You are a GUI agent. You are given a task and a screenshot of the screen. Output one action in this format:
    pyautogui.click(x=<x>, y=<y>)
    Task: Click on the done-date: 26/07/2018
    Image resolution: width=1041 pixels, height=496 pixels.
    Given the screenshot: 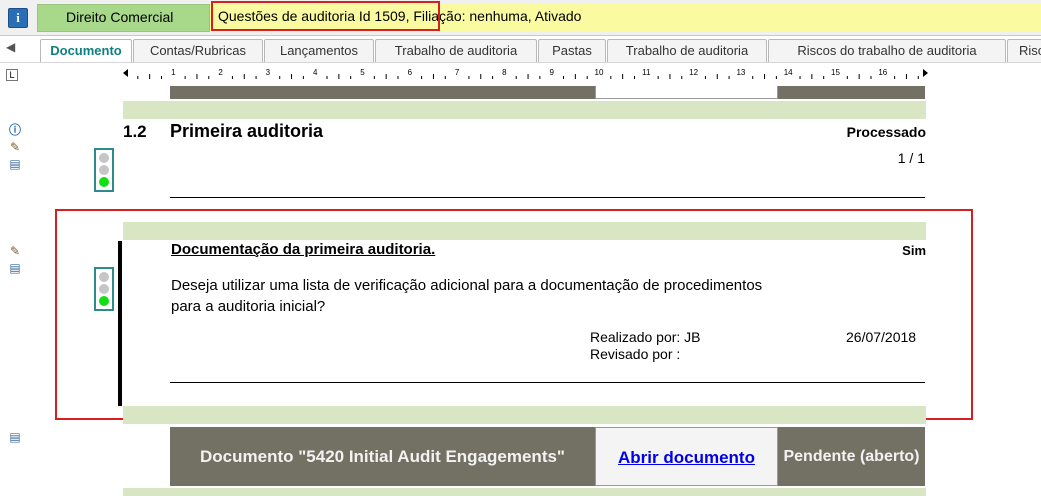 What is the action you would take?
    pyautogui.click(x=881, y=337)
    